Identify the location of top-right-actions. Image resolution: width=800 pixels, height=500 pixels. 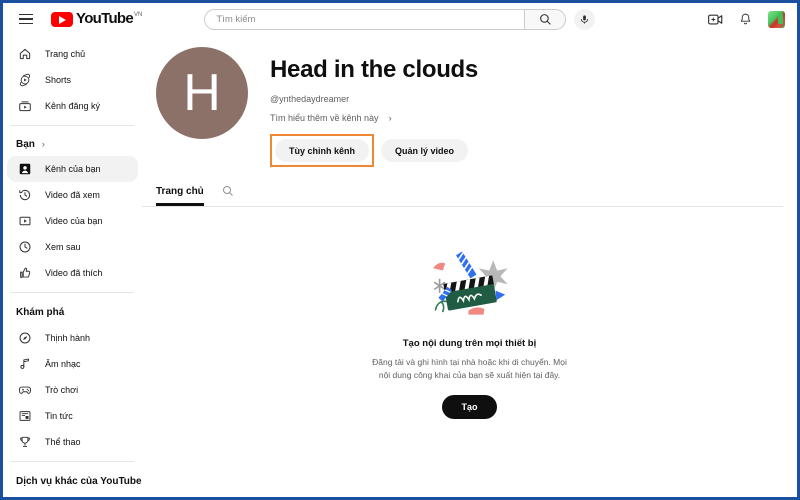
(746, 19).